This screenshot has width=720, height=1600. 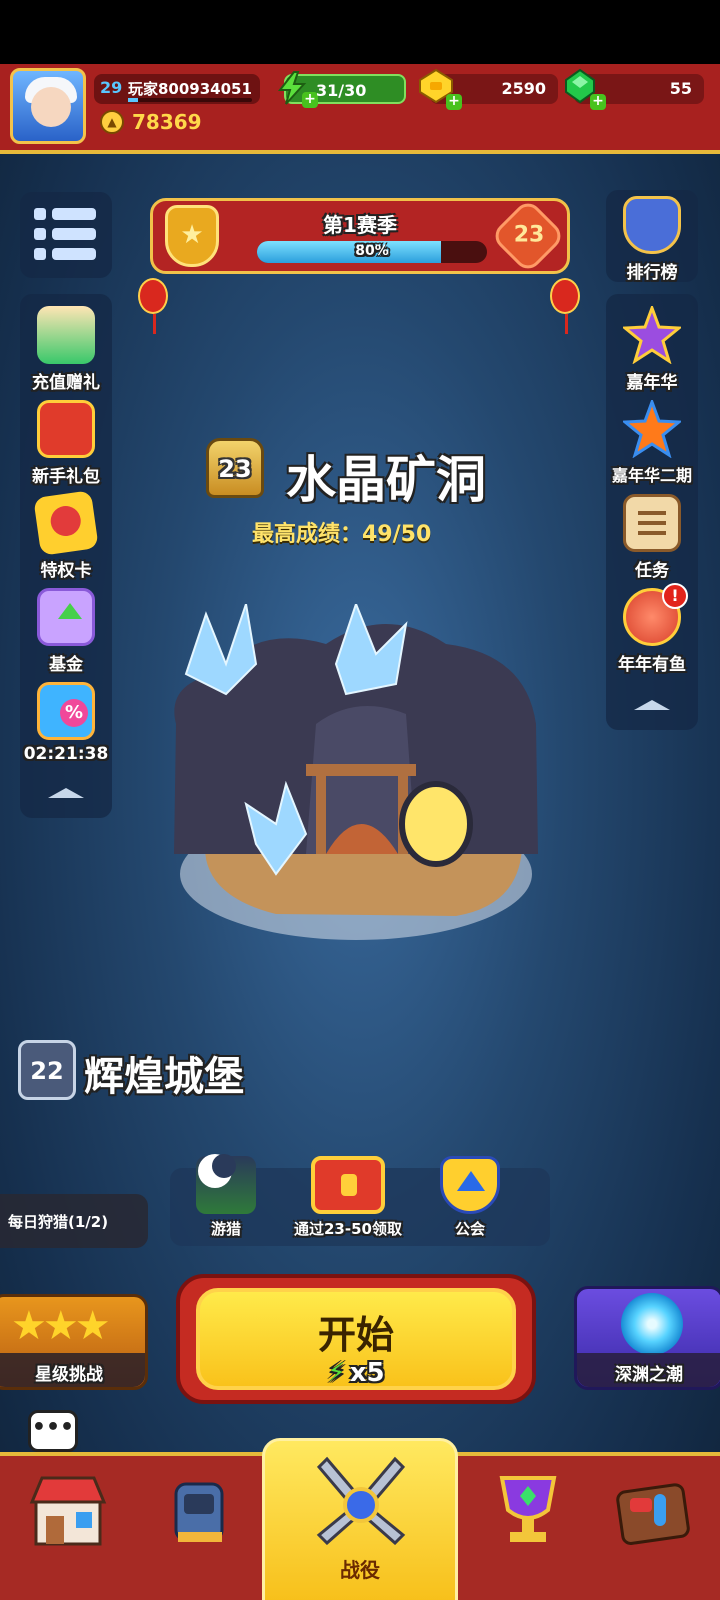 What do you see at coordinates (598, 102) in the screenshot?
I see `gem-plus-icon: +` at bounding box center [598, 102].